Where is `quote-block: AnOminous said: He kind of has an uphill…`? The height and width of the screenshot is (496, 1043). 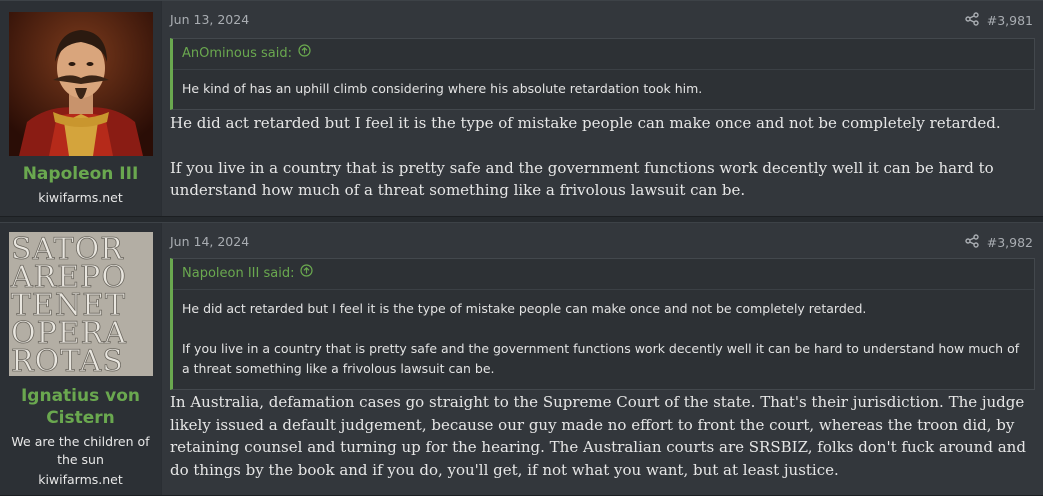 quote-block: AnOminous said: He kind of has an uphill… is located at coordinates (602, 74).